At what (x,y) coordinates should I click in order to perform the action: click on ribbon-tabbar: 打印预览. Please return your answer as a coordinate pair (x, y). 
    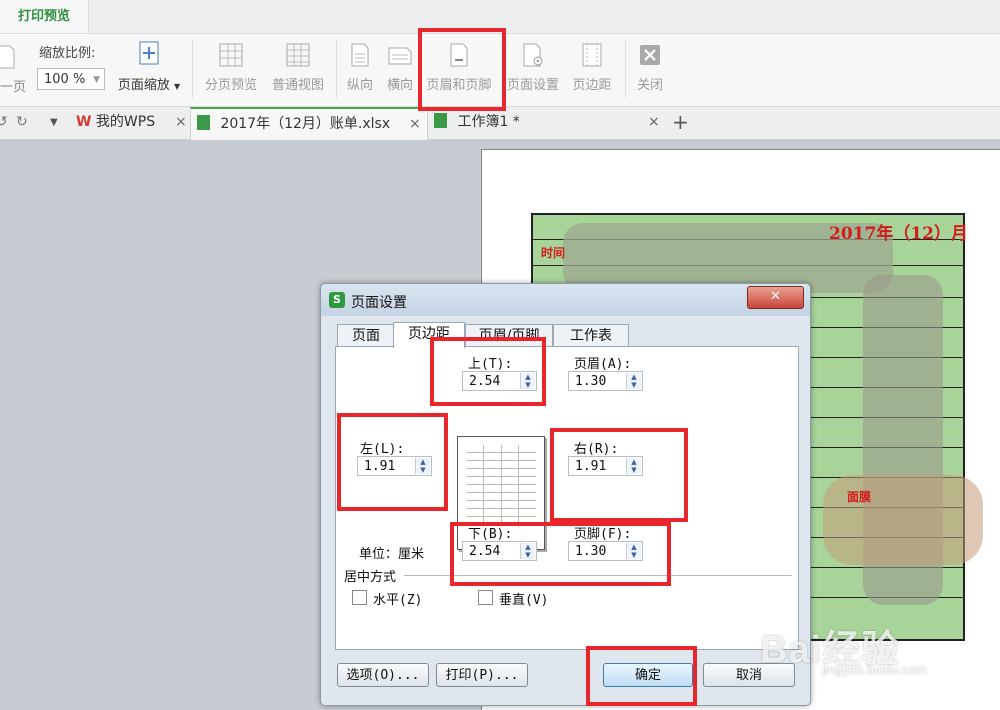
    Looking at the image, I should click on (500, 17).